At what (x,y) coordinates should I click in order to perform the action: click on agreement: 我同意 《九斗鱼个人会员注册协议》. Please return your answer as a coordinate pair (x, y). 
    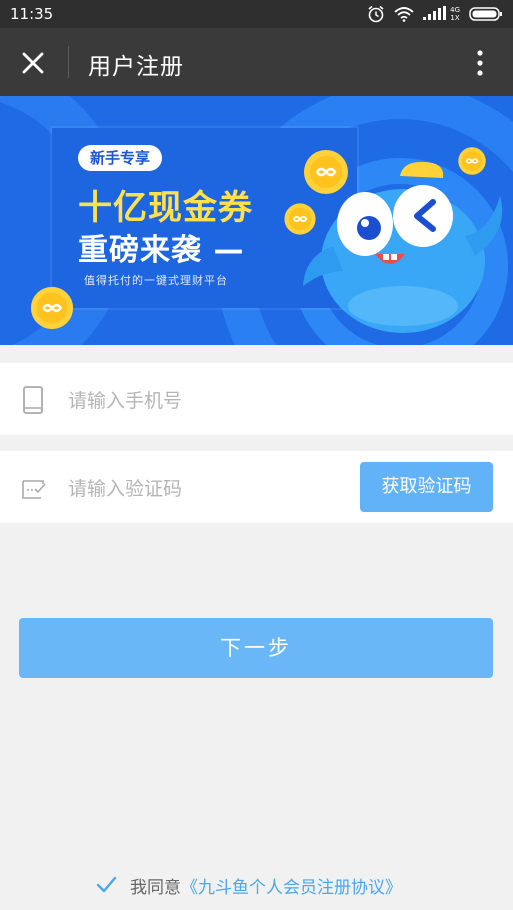
    Looking at the image, I should click on (248, 885).